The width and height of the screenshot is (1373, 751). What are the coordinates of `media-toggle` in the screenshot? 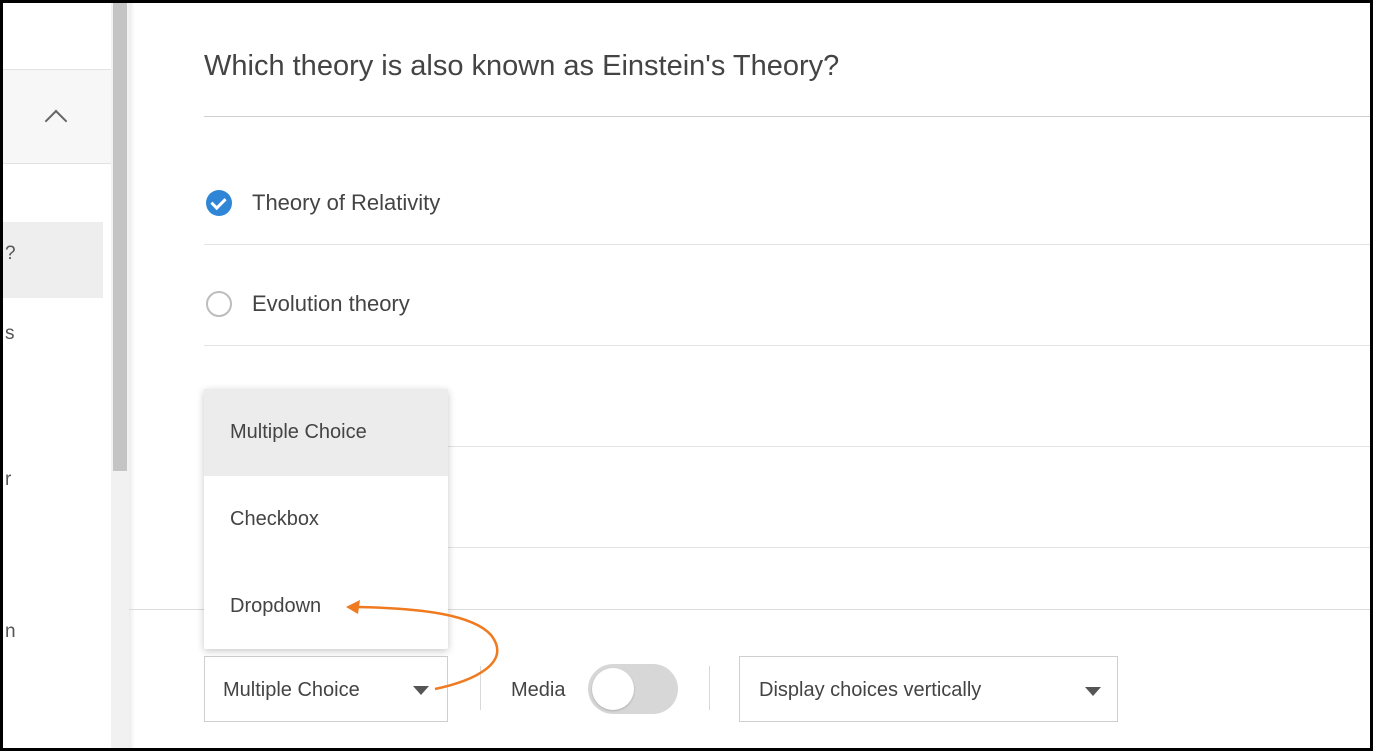 It's located at (633, 689).